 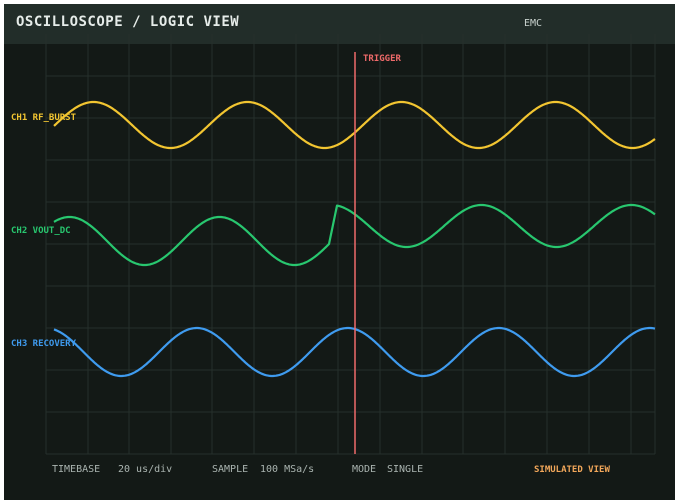 I want to click on simulated-view-note: SIMULATED VIEW, so click(x=572, y=470).